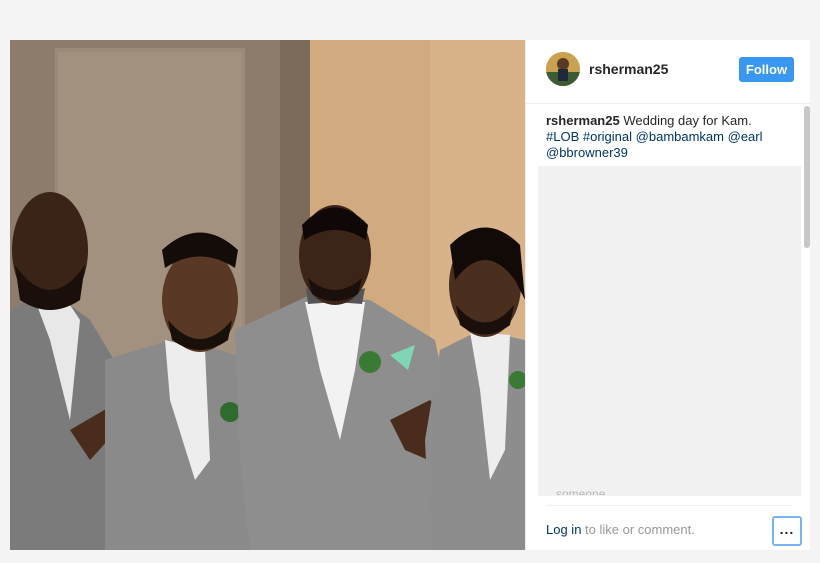 This screenshot has width=820, height=563. What do you see at coordinates (807, 177) in the screenshot?
I see `scroll-thumb` at bounding box center [807, 177].